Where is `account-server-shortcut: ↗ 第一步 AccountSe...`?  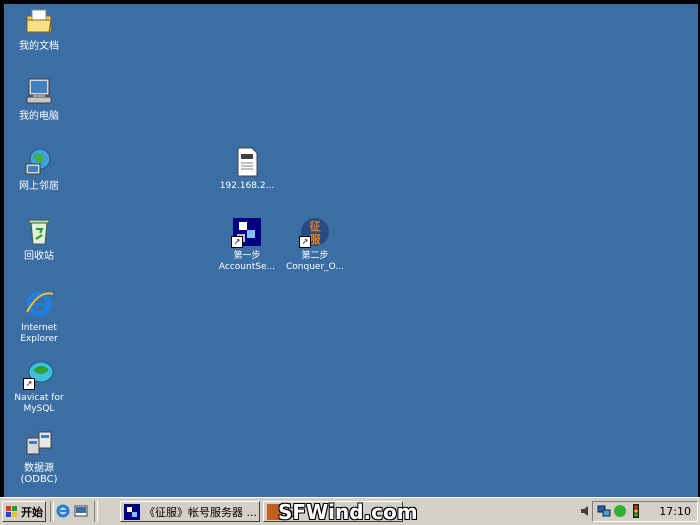 account-server-shortcut: ↗ 第一步 AccountSe... is located at coordinates (247, 244).